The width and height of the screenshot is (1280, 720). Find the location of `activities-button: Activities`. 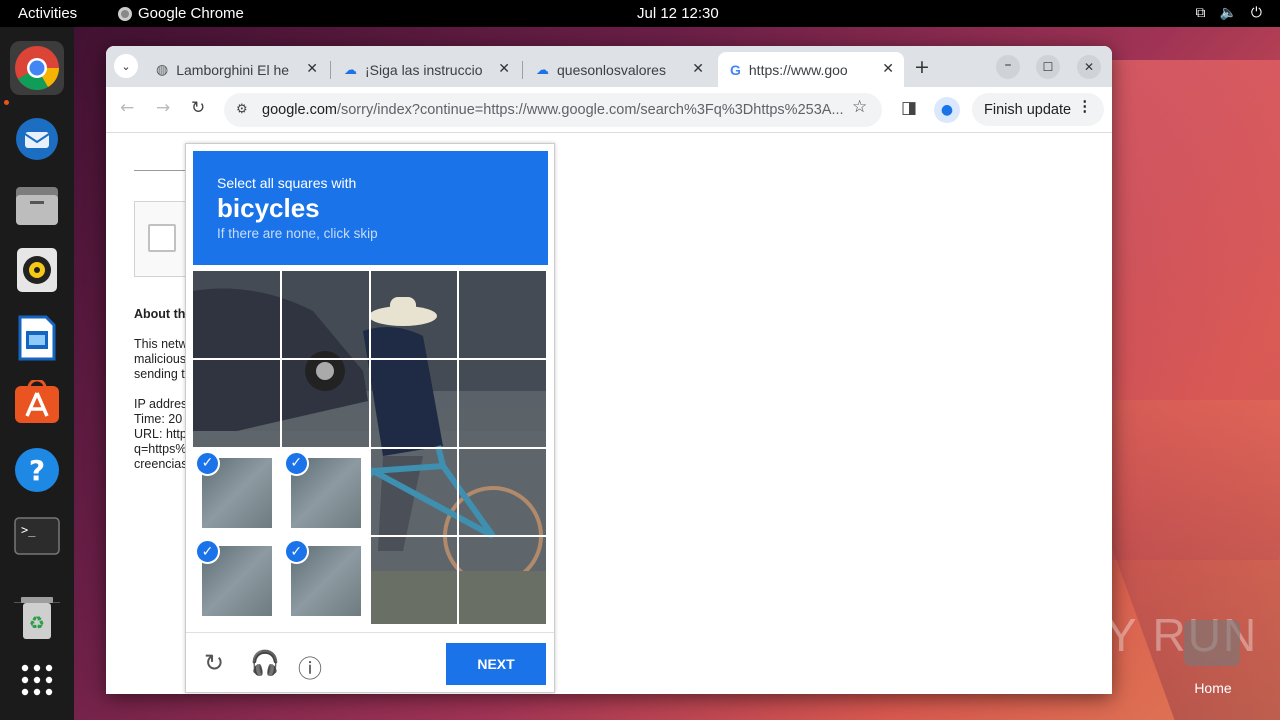

activities-button: Activities is located at coordinates (47, 13).